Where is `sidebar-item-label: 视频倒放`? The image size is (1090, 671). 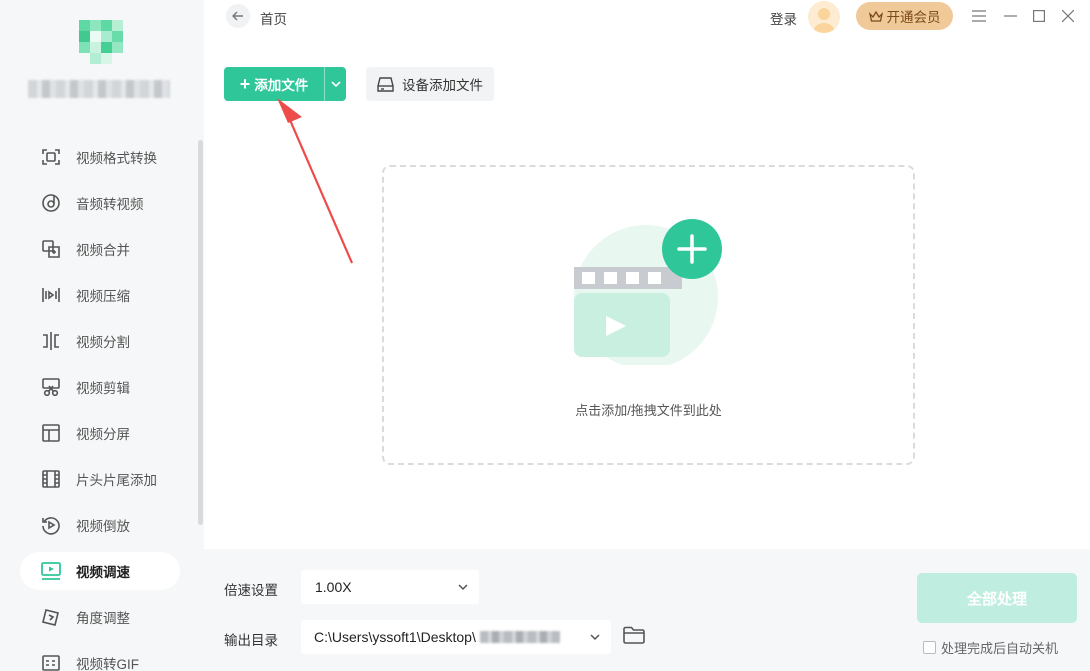
sidebar-item-label: 视频倒放 is located at coordinates (103, 526).